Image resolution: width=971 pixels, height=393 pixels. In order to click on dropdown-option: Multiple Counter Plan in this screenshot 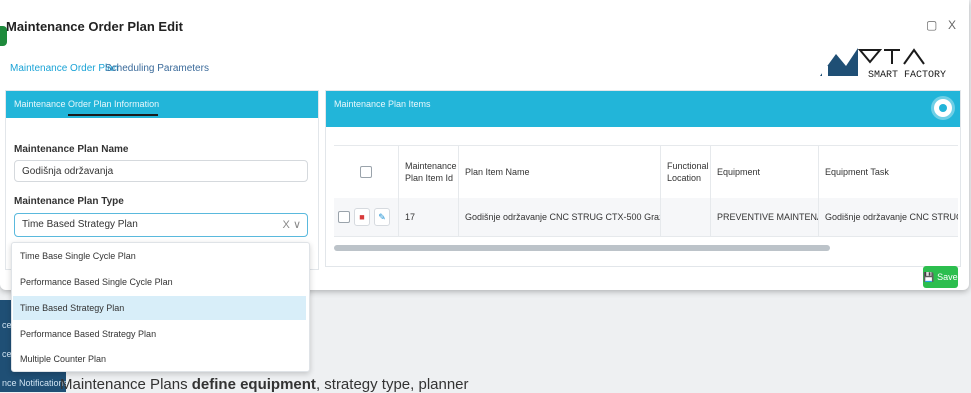, I will do `click(159, 359)`.